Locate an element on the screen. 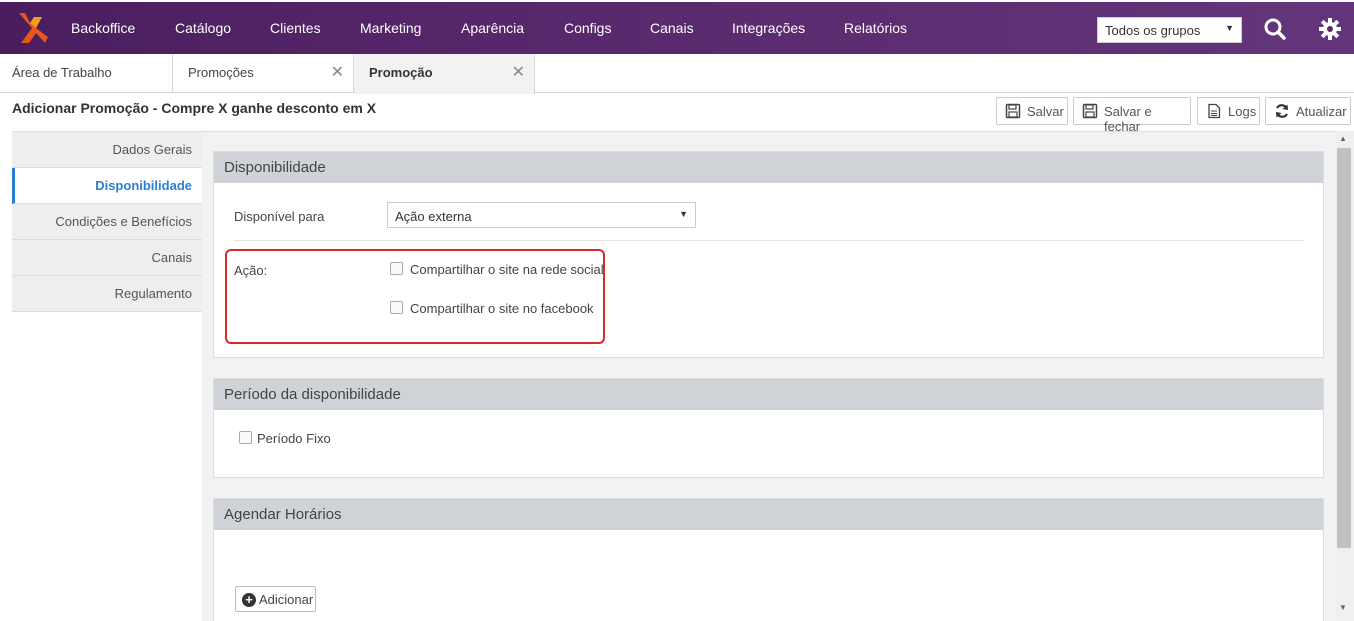 This screenshot has width=1354, height=621. sidebar-item-disponibilidade: Disponibilidade is located at coordinates (107, 186).